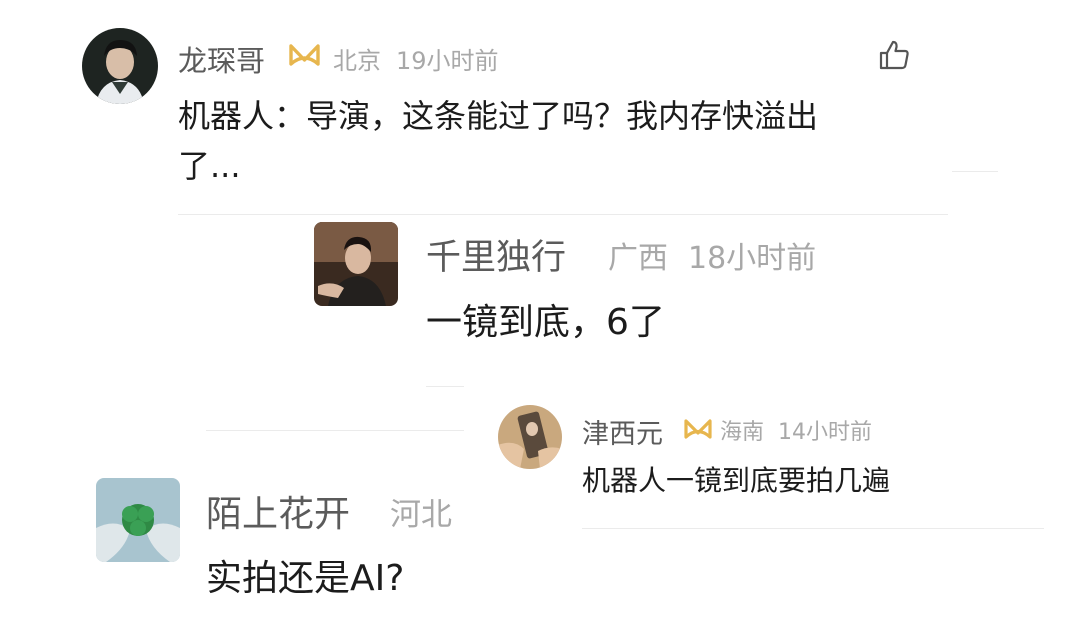 Image resolution: width=1080 pixels, height=637 pixels. Describe the element at coordinates (742, 432) in the screenshot. I see `comment-location: 海南` at that location.